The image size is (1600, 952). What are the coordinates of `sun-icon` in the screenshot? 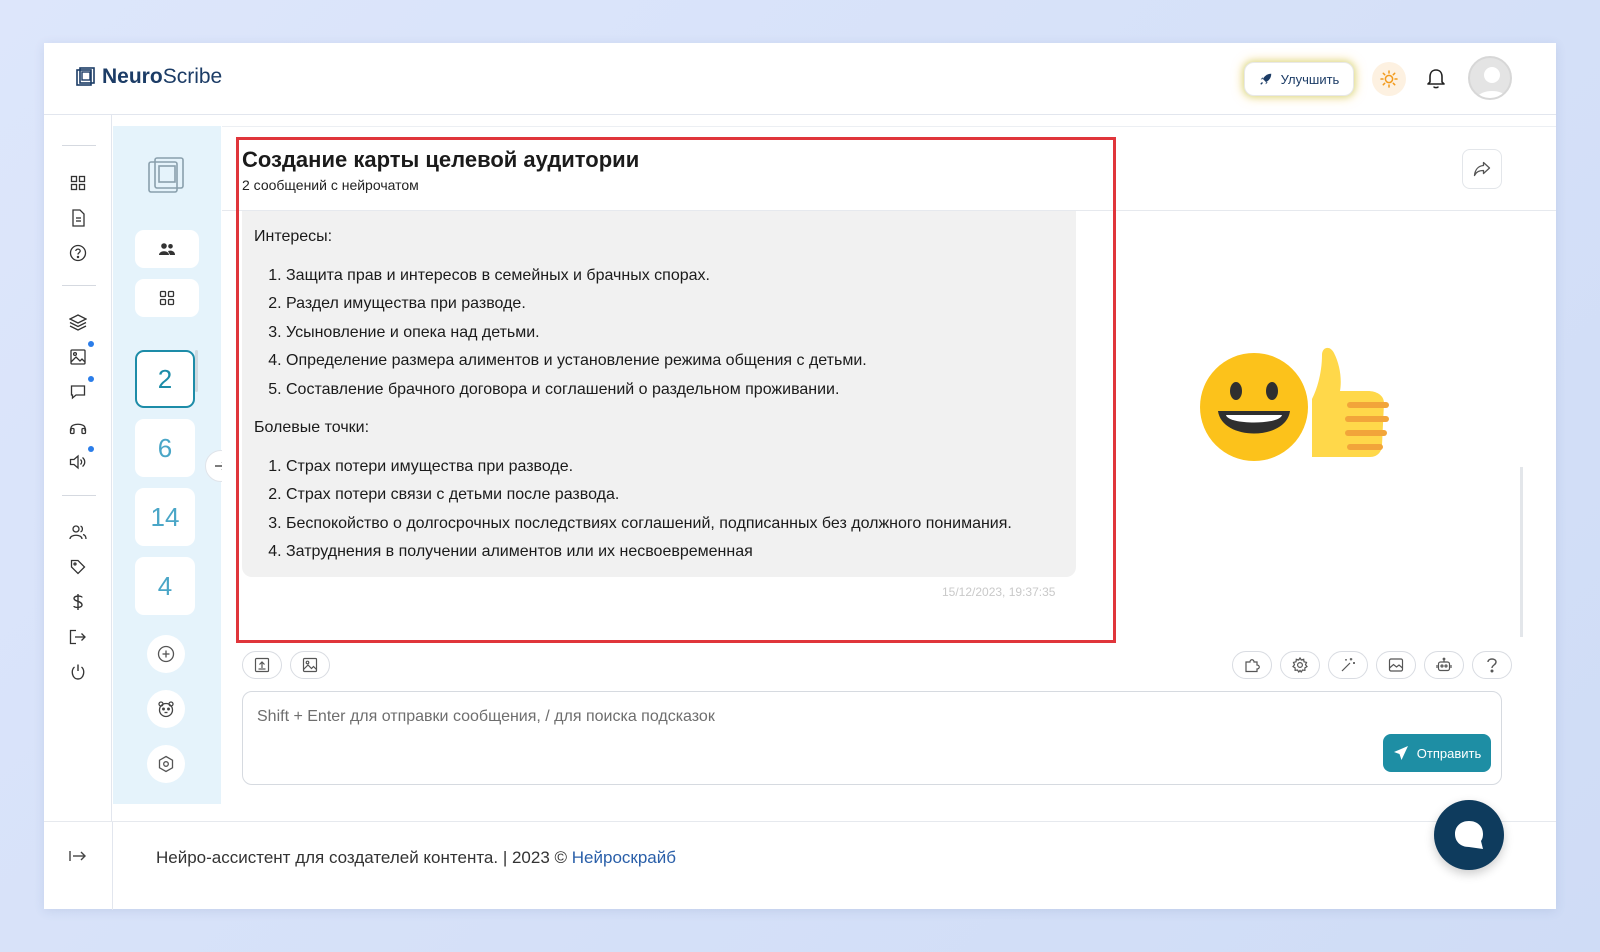 It's located at (1389, 79).